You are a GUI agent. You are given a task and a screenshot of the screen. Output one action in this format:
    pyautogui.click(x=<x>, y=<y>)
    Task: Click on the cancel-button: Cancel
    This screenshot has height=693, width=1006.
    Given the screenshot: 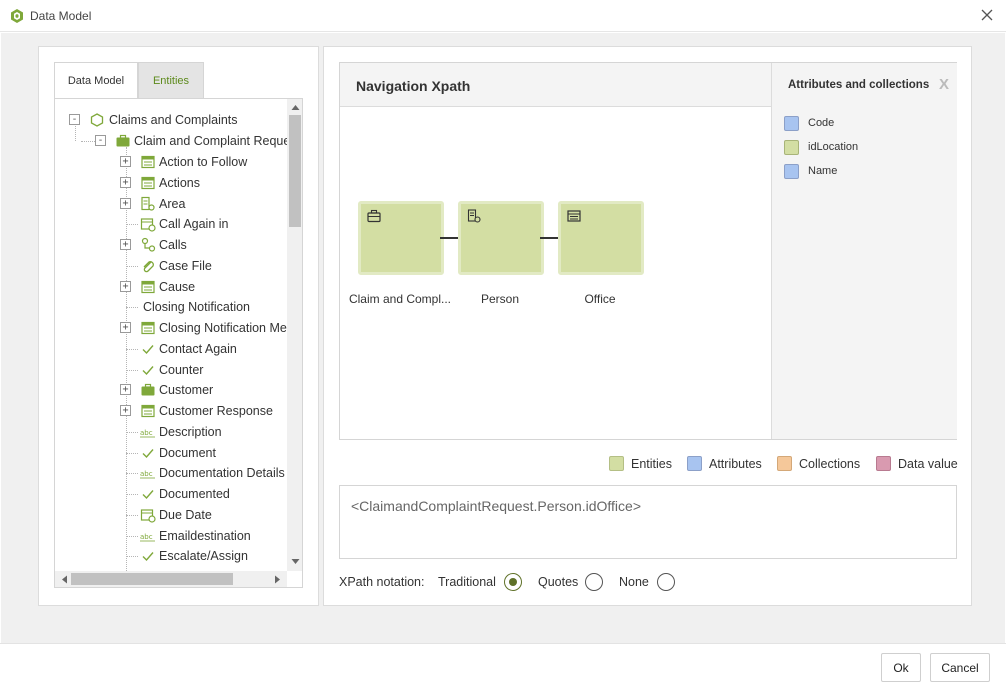 What is the action you would take?
    pyautogui.click(x=960, y=667)
    